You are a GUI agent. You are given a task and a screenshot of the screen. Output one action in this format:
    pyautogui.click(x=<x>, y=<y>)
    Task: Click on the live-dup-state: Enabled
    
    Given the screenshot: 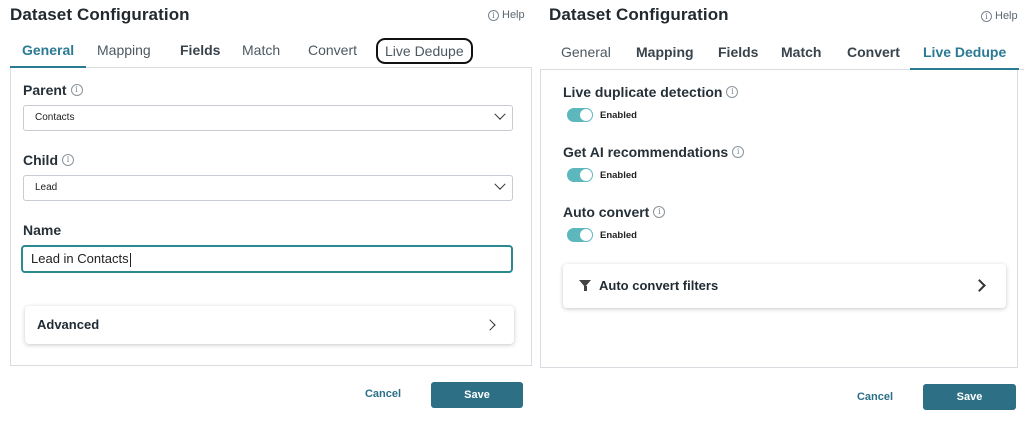 What is the action you would take?
    pyautogui.click(x=618, y=115)
    